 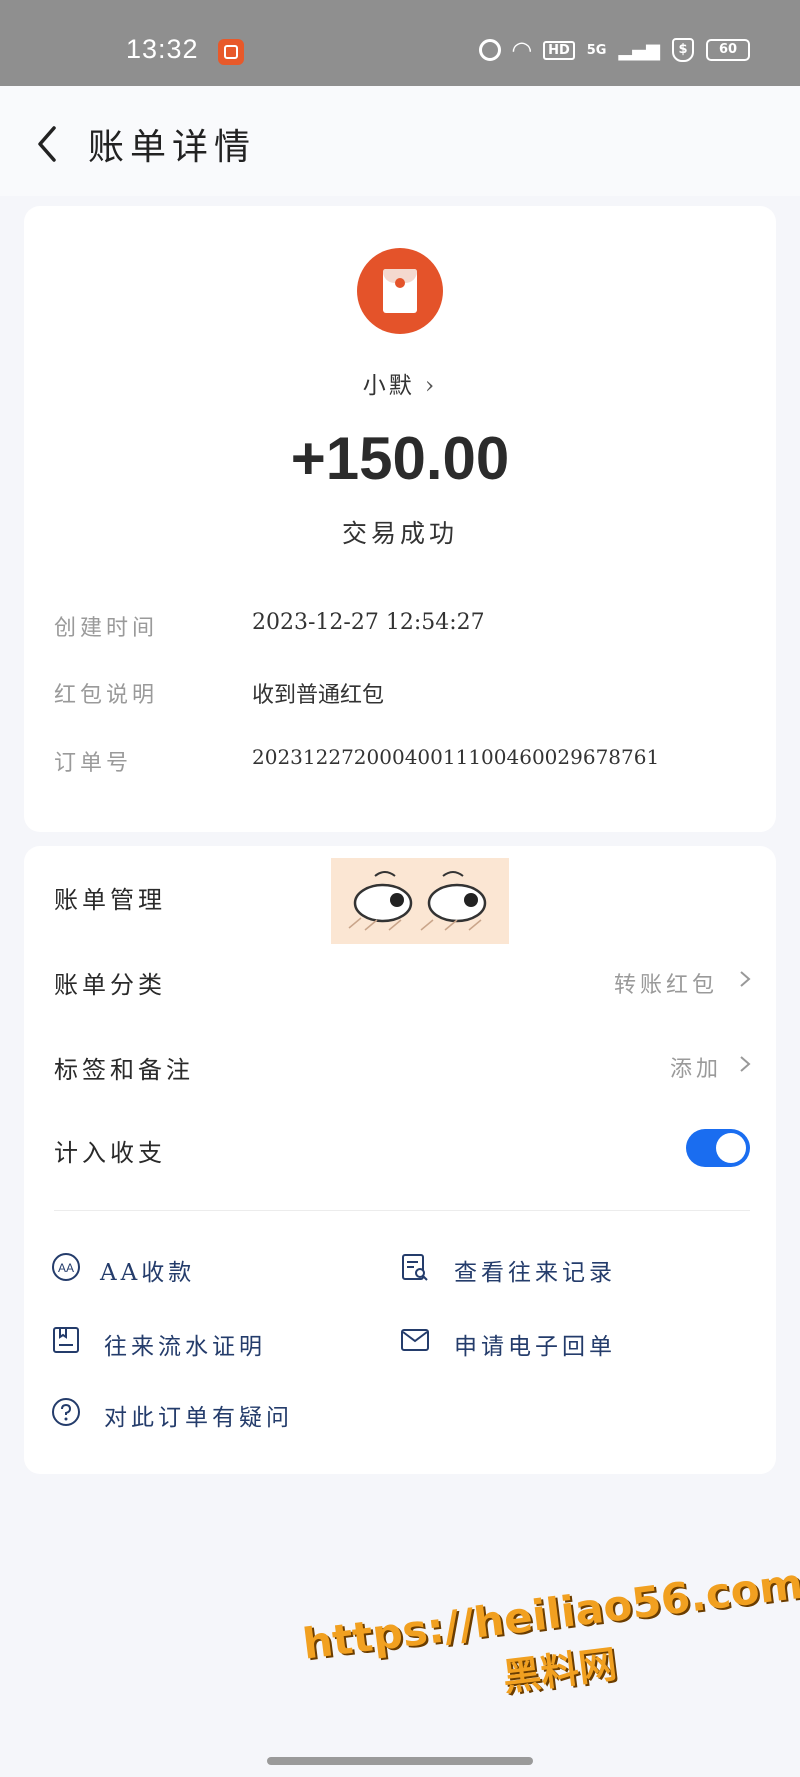 I want to click on hd-badge: HD, so click(x=559, y=50).